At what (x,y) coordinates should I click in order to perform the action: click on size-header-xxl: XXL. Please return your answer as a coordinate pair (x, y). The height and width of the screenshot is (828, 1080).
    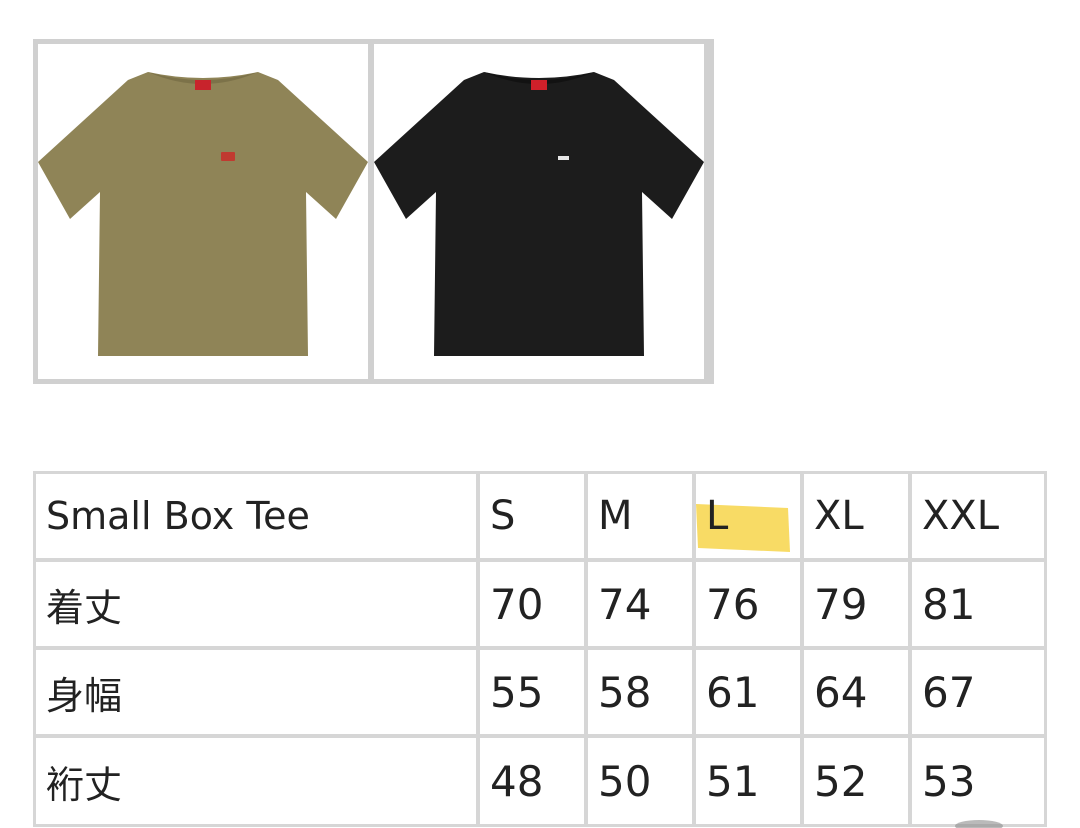
    Looking at the image, I should click on (978, 516).